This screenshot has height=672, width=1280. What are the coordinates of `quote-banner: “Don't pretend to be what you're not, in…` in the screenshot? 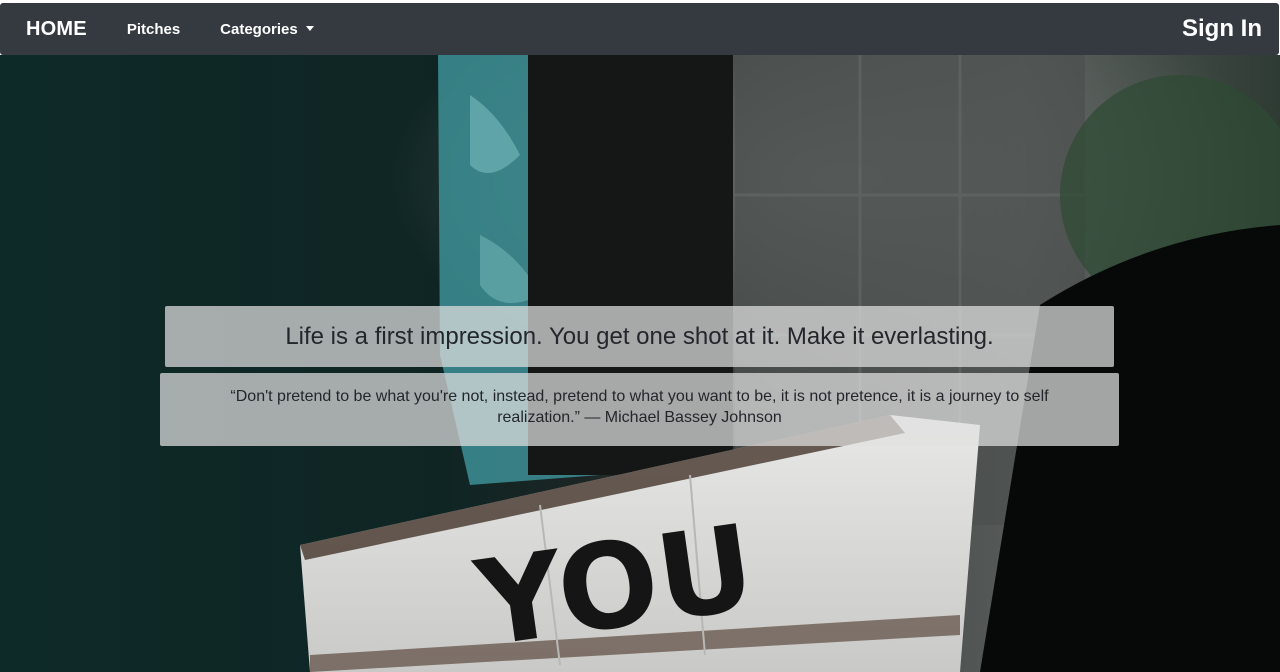 It's located at (639, 409).